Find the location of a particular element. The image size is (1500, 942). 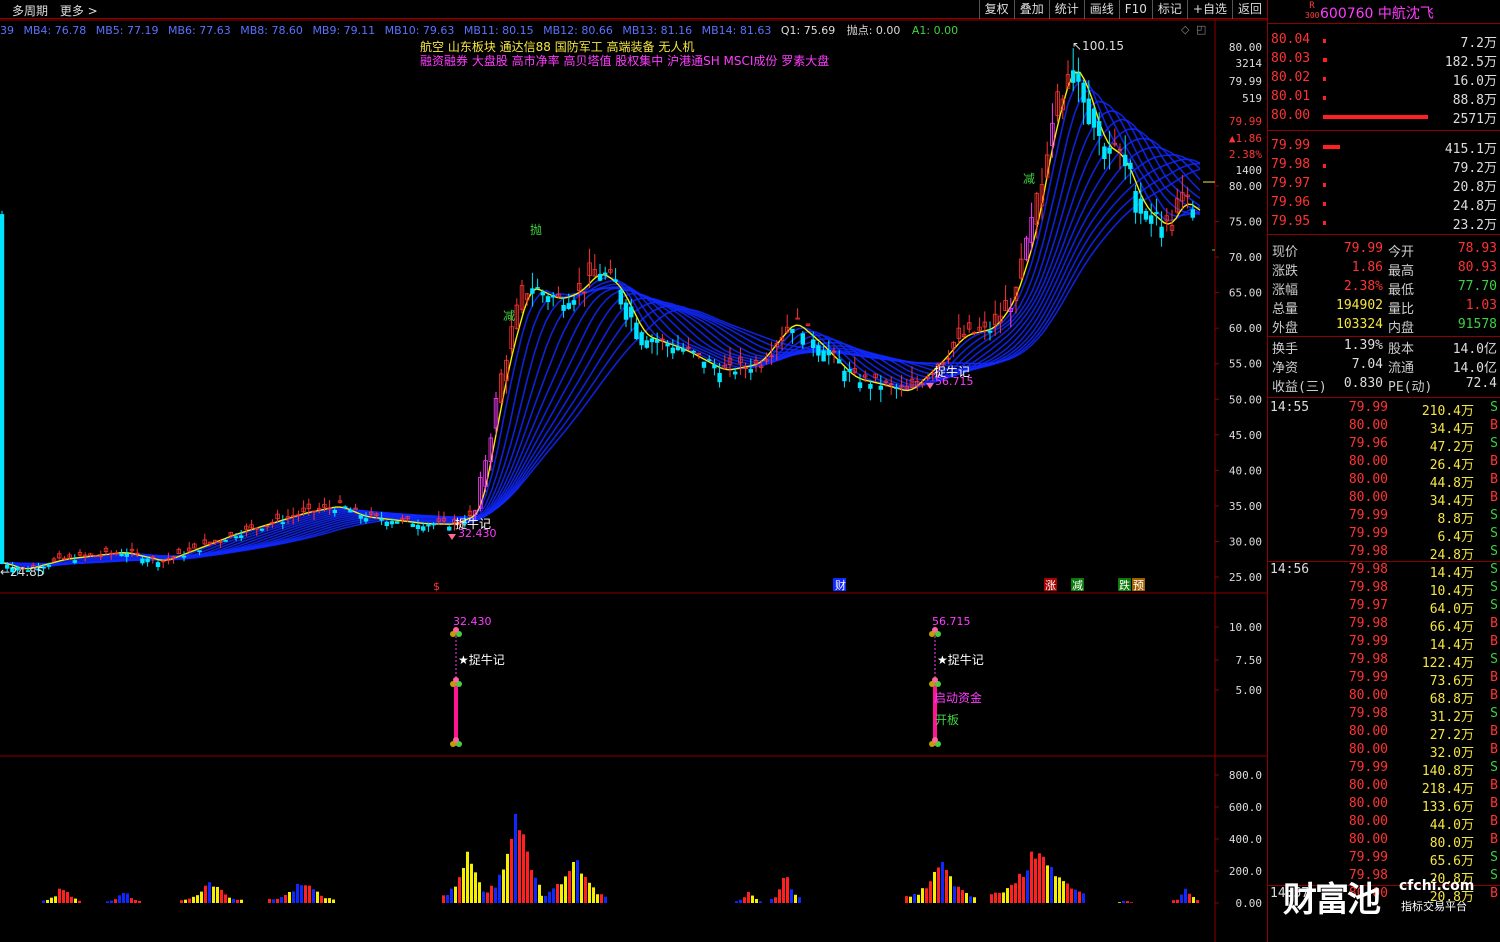

cluster-icon is located at coordinates (935, 740).